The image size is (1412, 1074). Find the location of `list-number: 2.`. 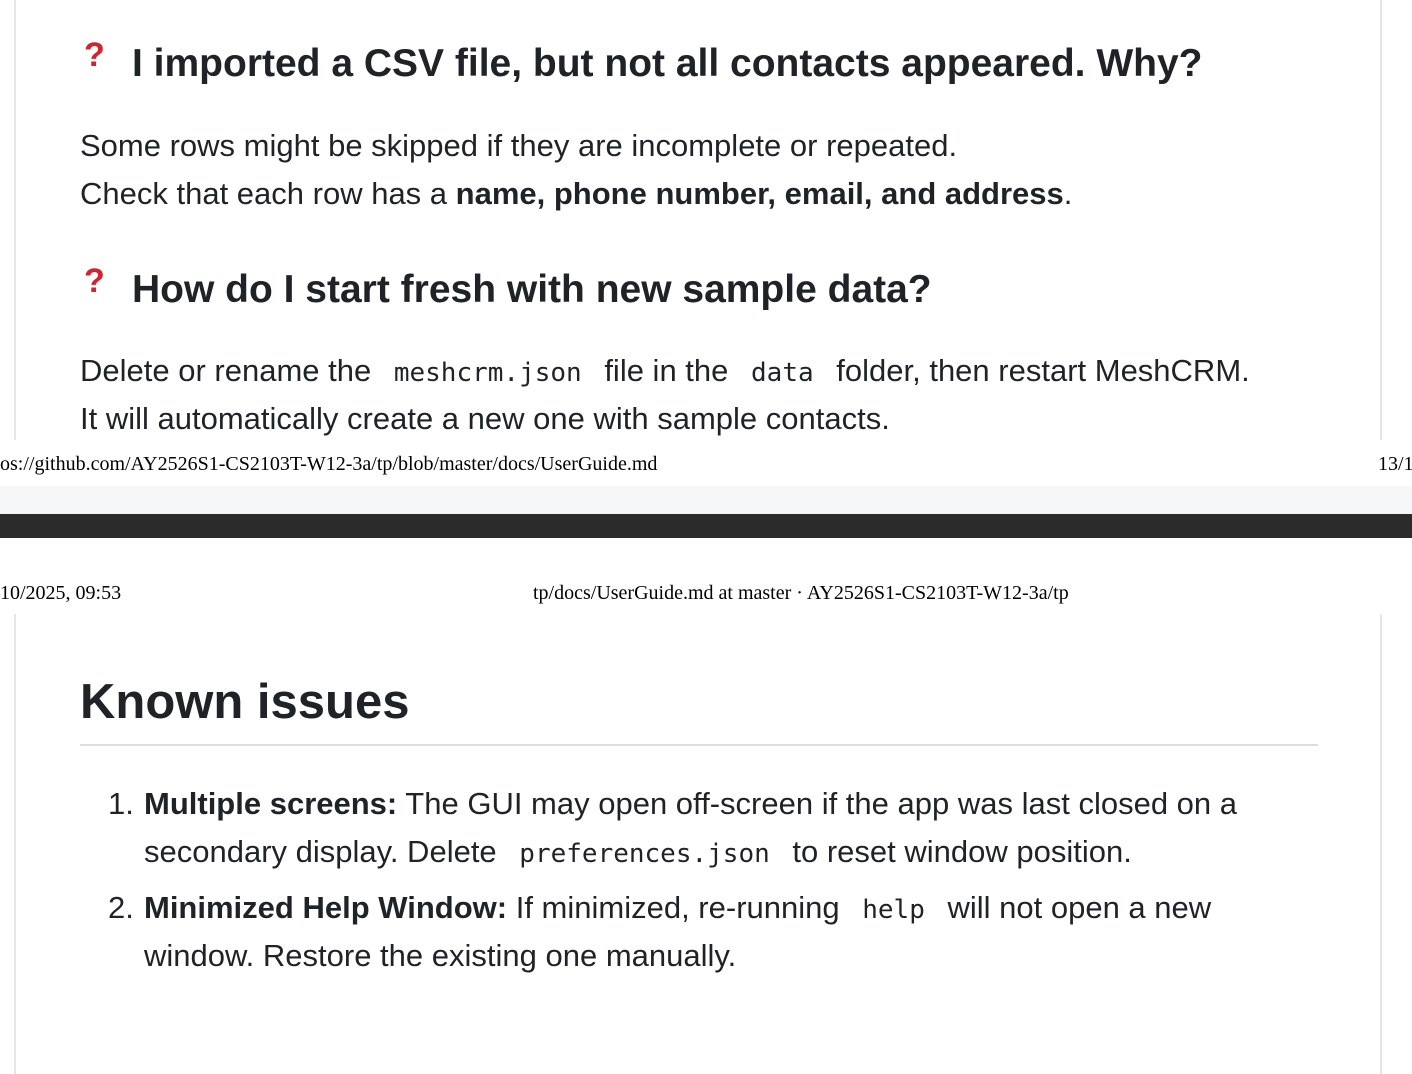

list-number: 2. is located at coordinates (121, 907).